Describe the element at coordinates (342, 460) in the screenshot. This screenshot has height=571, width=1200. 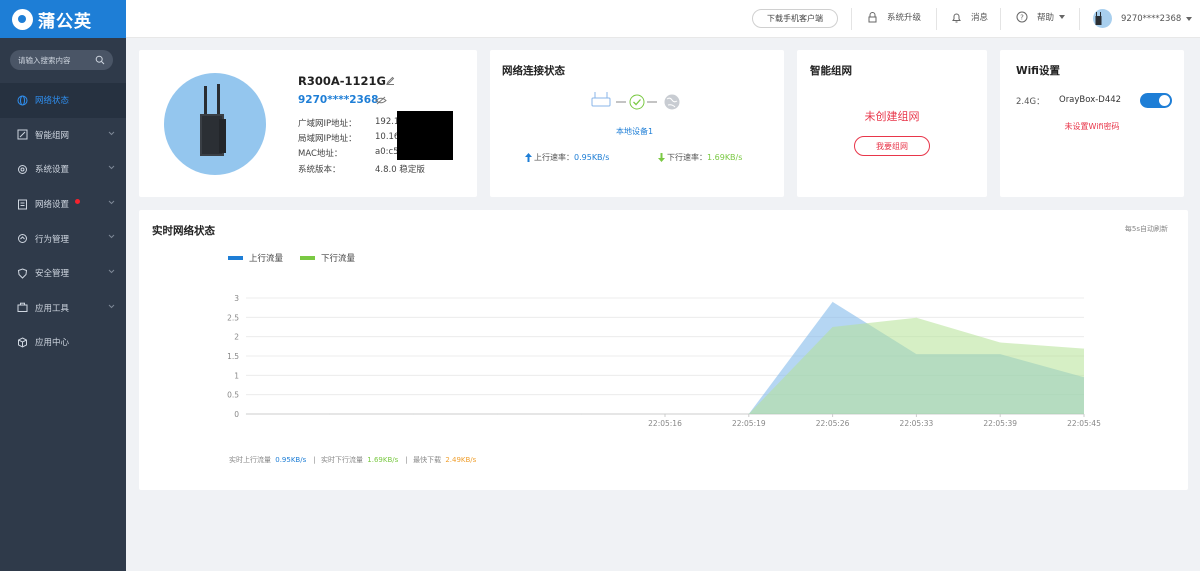
I see `stat-label: 实时下行流量` at that location.